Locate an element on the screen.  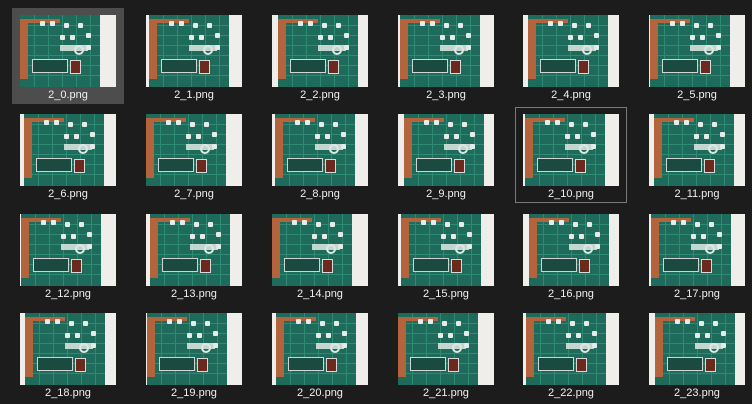
file-item: 2_3.png is located at coordinates (446, 56).